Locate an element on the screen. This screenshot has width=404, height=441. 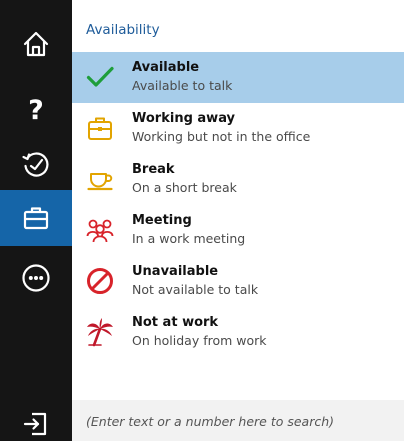
history-icon is located at coordinates (36, 164).